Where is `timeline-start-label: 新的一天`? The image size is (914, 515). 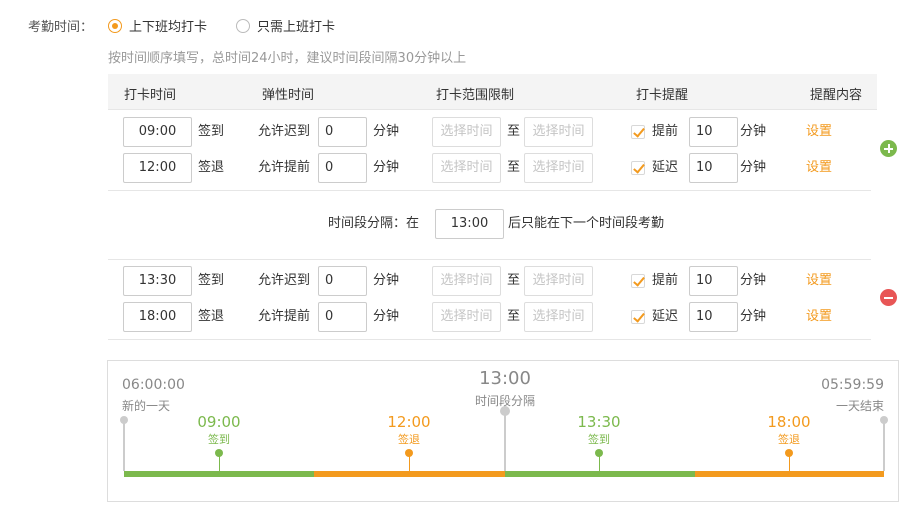
timeline-start-label: 新的一天 is located at coordinates (146, 406).